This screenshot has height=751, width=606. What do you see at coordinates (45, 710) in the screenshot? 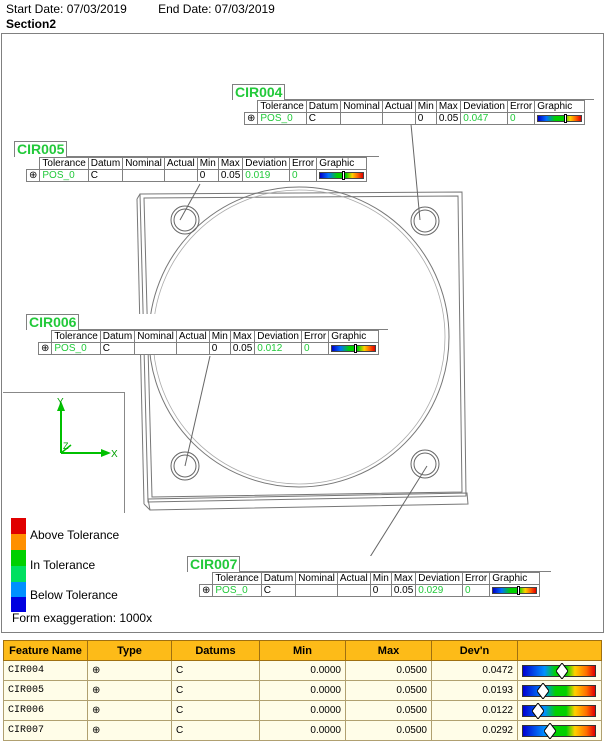
I see `feature-name-cell: CIR006` at bounding box center [45, 710].